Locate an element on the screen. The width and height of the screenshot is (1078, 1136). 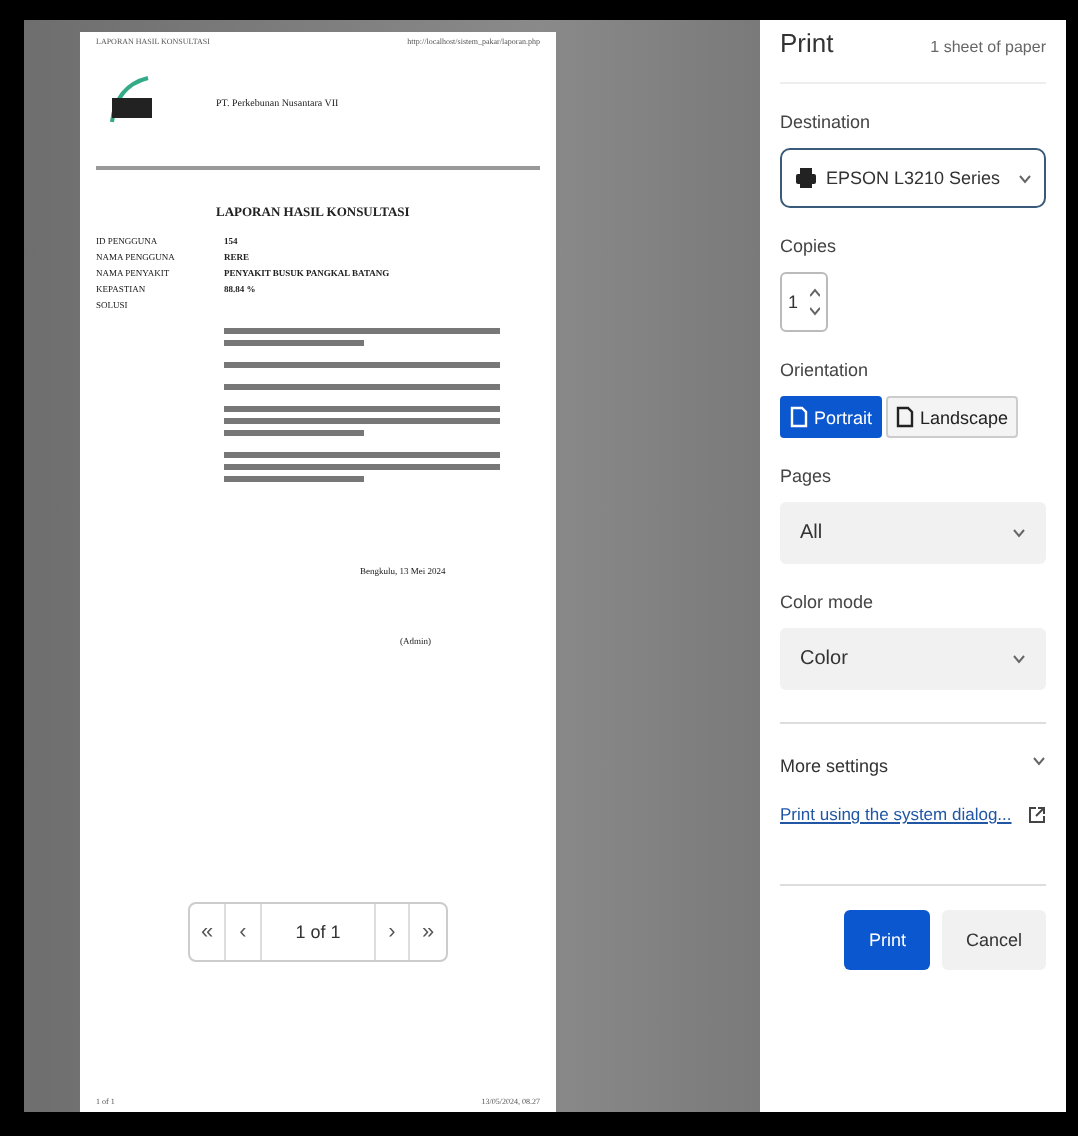
color-mode-label: Color mode is located at coordinates (828, 602).